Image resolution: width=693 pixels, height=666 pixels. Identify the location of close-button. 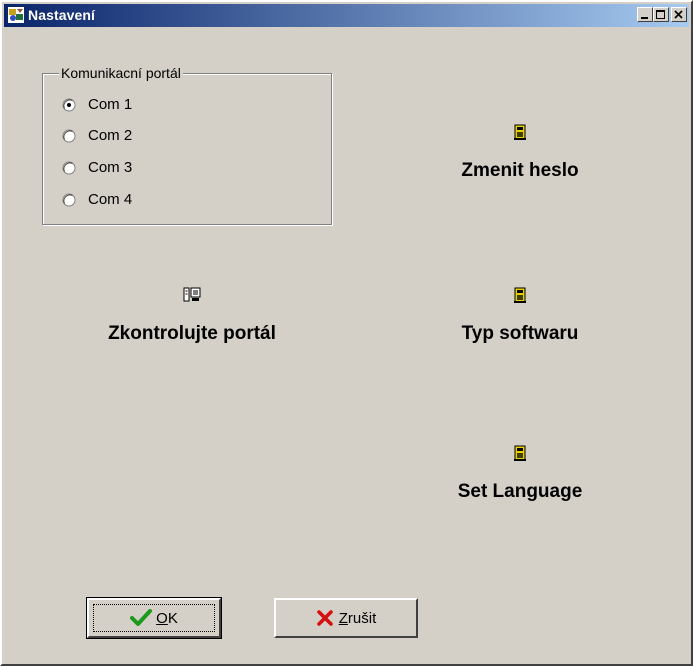
(679, 14).